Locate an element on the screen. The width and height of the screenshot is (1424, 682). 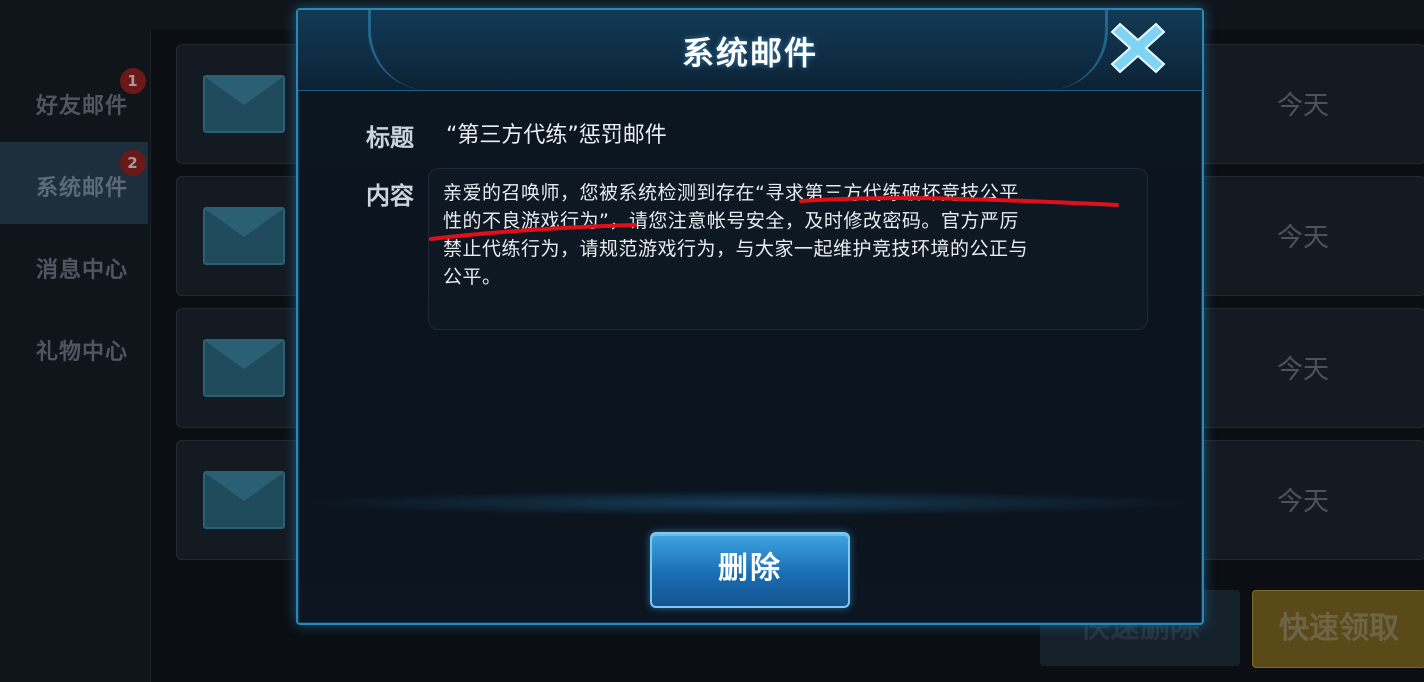
close-button is located at coordinates (1138, 48).